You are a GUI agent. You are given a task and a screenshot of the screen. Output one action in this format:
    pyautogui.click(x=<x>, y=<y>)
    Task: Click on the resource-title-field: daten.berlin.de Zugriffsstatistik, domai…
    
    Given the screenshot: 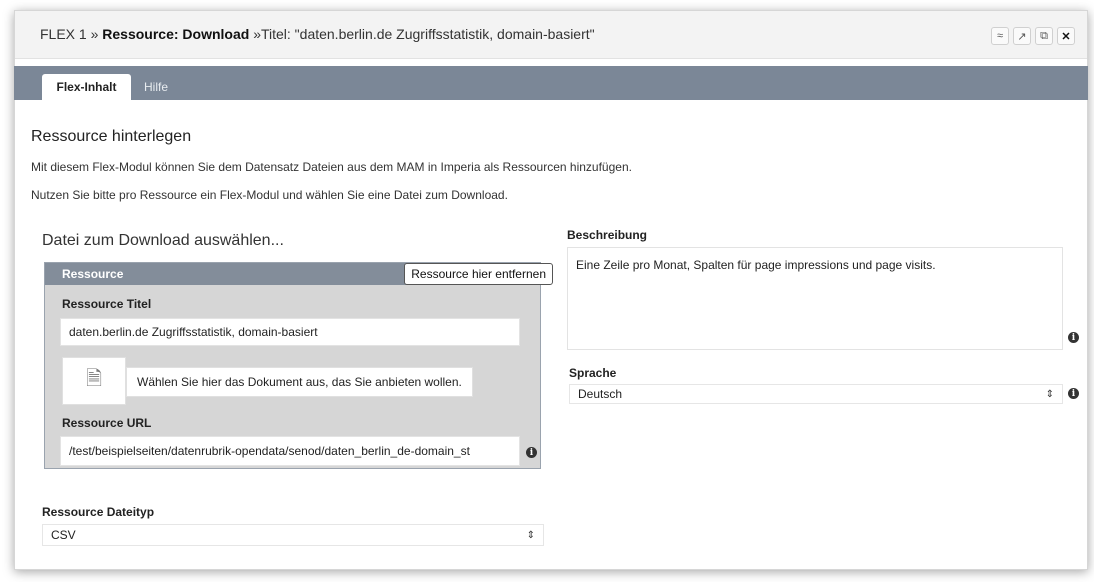 What is the action you would take?
    pyautogui.click(x=290, y=332)
    